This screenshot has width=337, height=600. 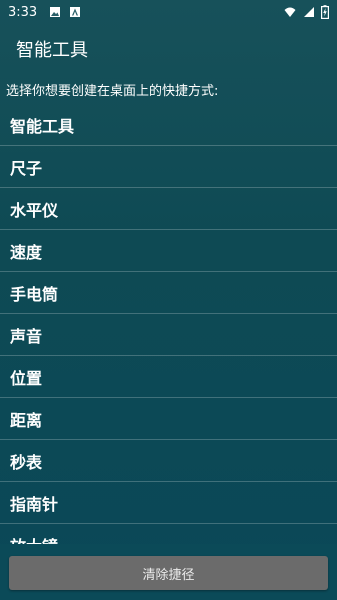 What do you see at coordinates (168, 377) in the screenshot?
I see `list-item-location: 位置` at bounding box center [168, 377].